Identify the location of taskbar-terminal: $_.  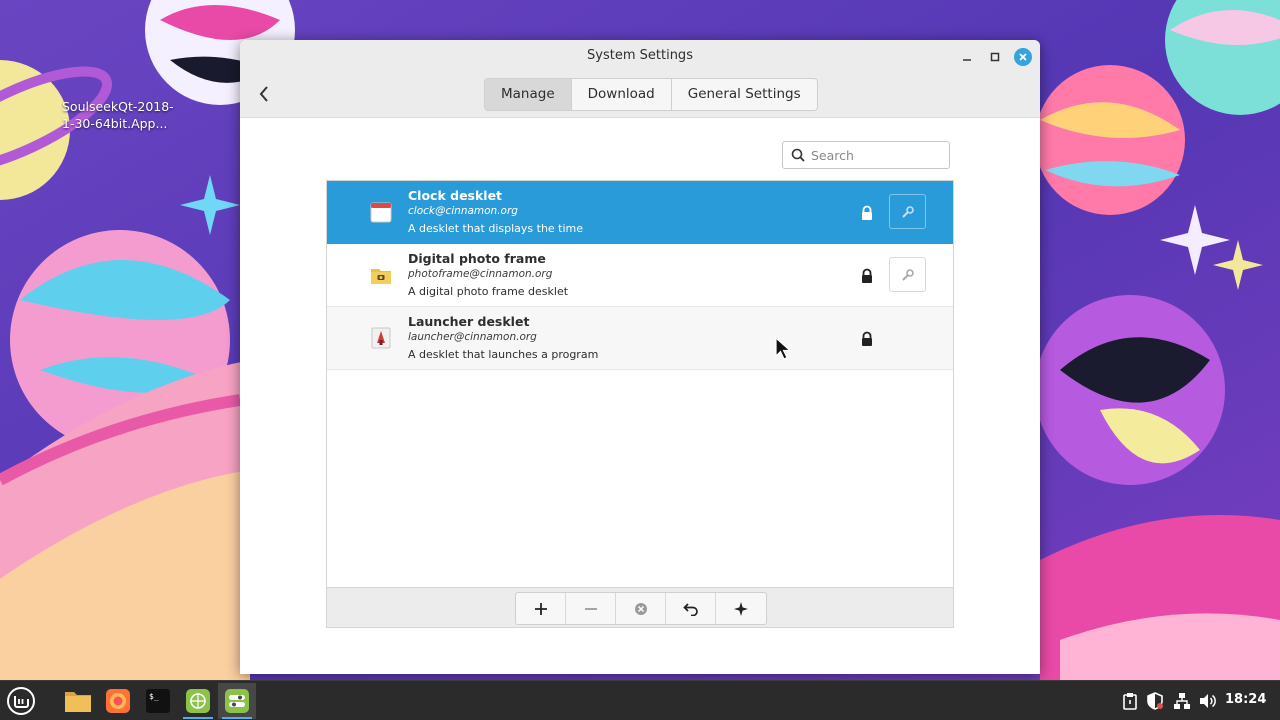
(158, 701).